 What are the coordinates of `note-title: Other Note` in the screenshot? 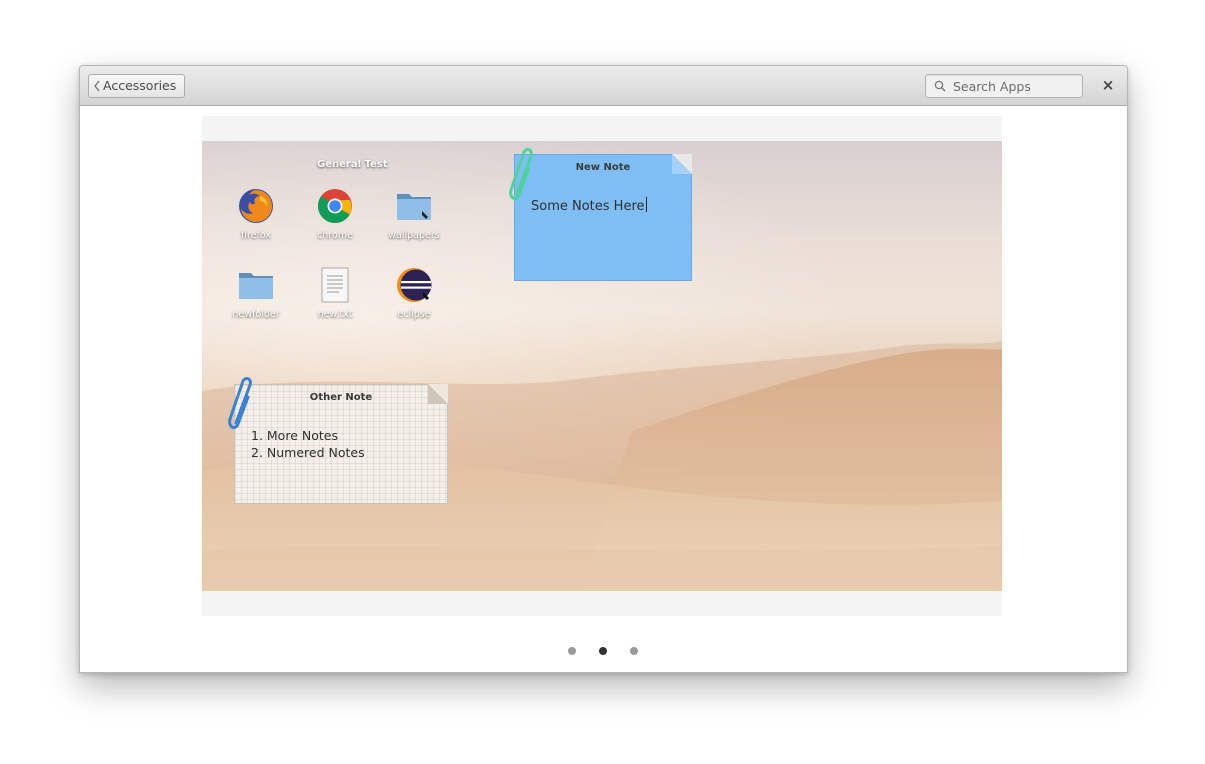 It's located at (341, 397).